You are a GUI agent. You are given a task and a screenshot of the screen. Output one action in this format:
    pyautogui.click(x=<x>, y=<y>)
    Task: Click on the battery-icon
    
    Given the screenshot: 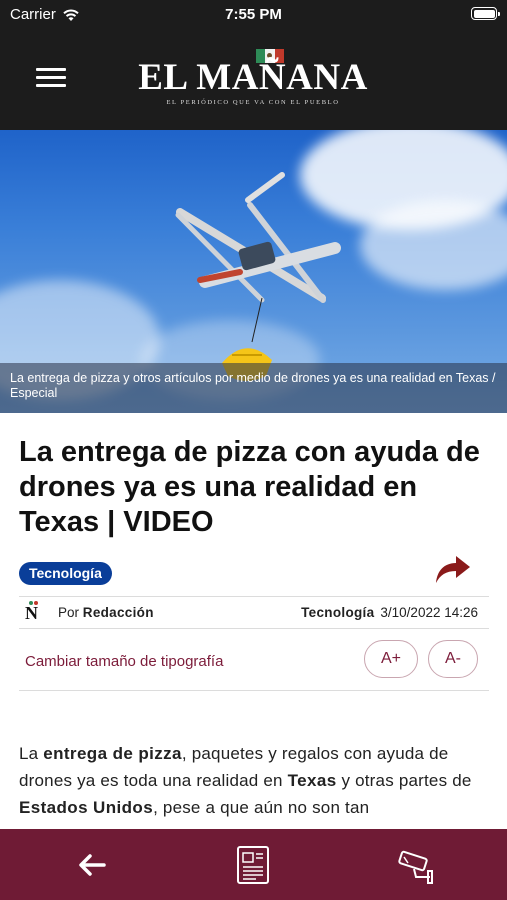 What is the action you would take?
    pyautogui.click(x=485, y=13)
    